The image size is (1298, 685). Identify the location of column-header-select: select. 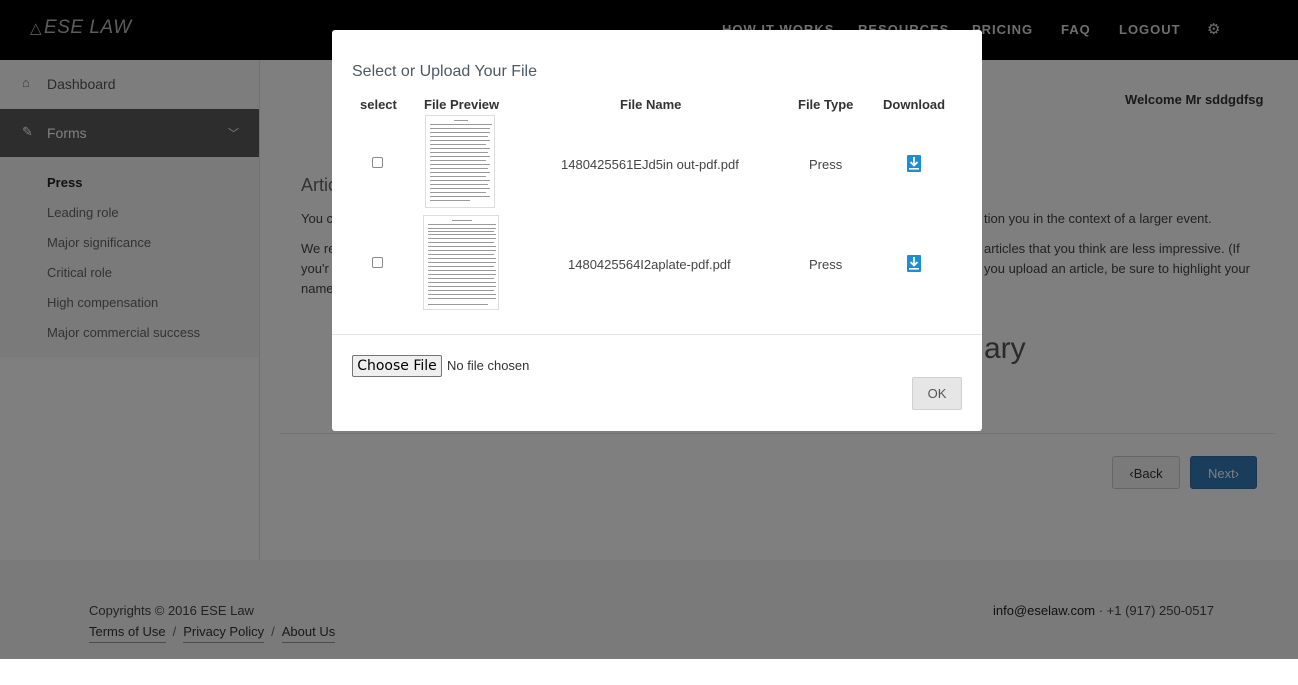
(378, 104).